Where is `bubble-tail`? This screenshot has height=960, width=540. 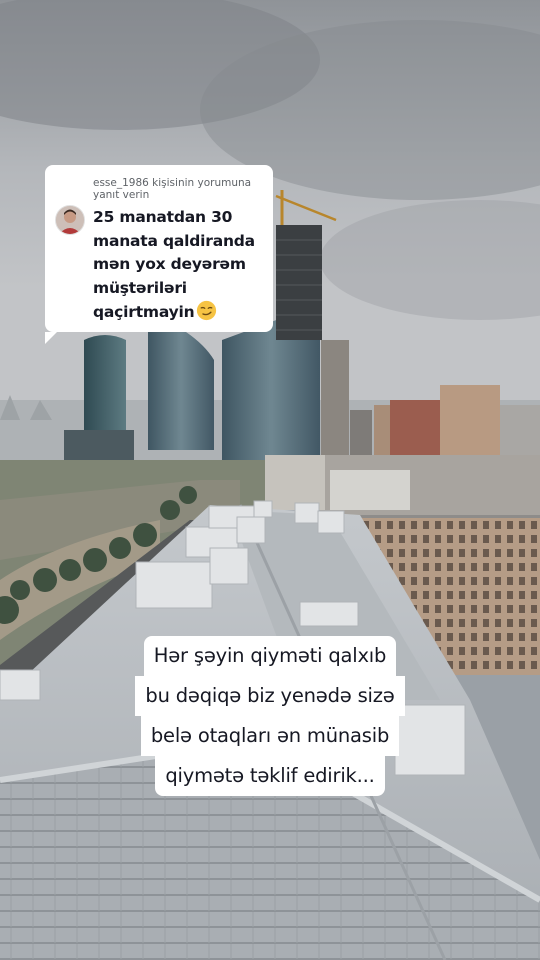
bubble-tail is located at coordinates (51, 338).